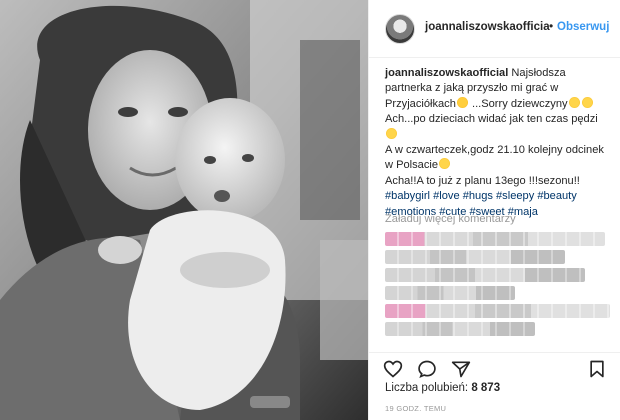  I want to click on caption-line-3b: ...Sorry dziewczyny, so click(518, 103).